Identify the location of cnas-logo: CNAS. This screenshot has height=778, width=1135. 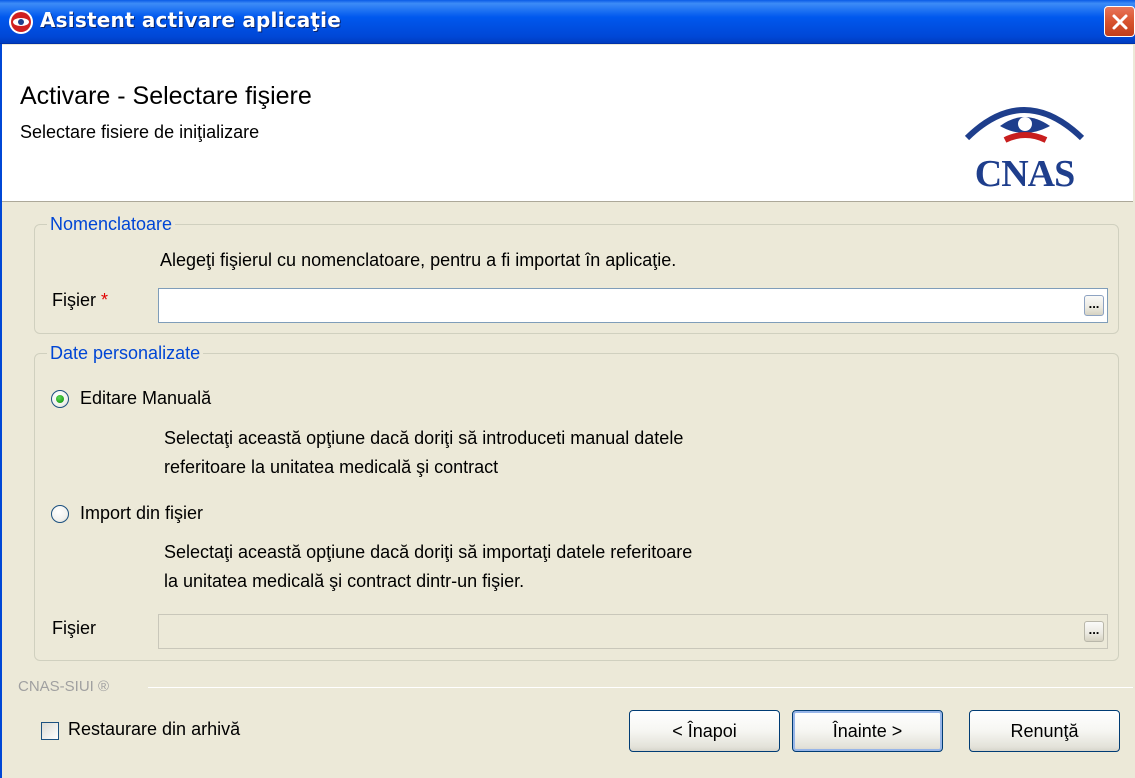
(1024, 150).